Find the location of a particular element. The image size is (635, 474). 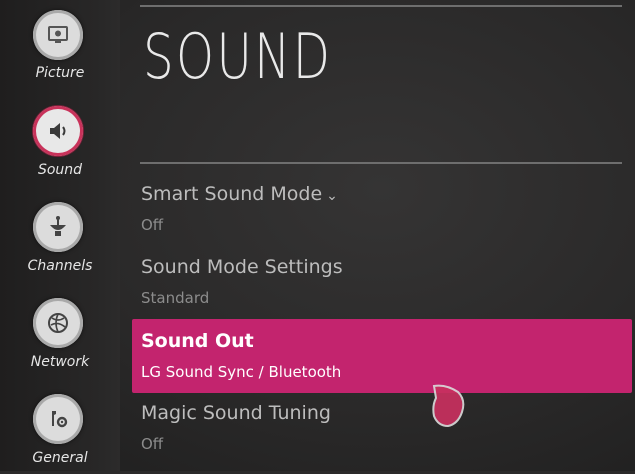

menu-item-label: Sound Out is located at coordinates (197, 341).